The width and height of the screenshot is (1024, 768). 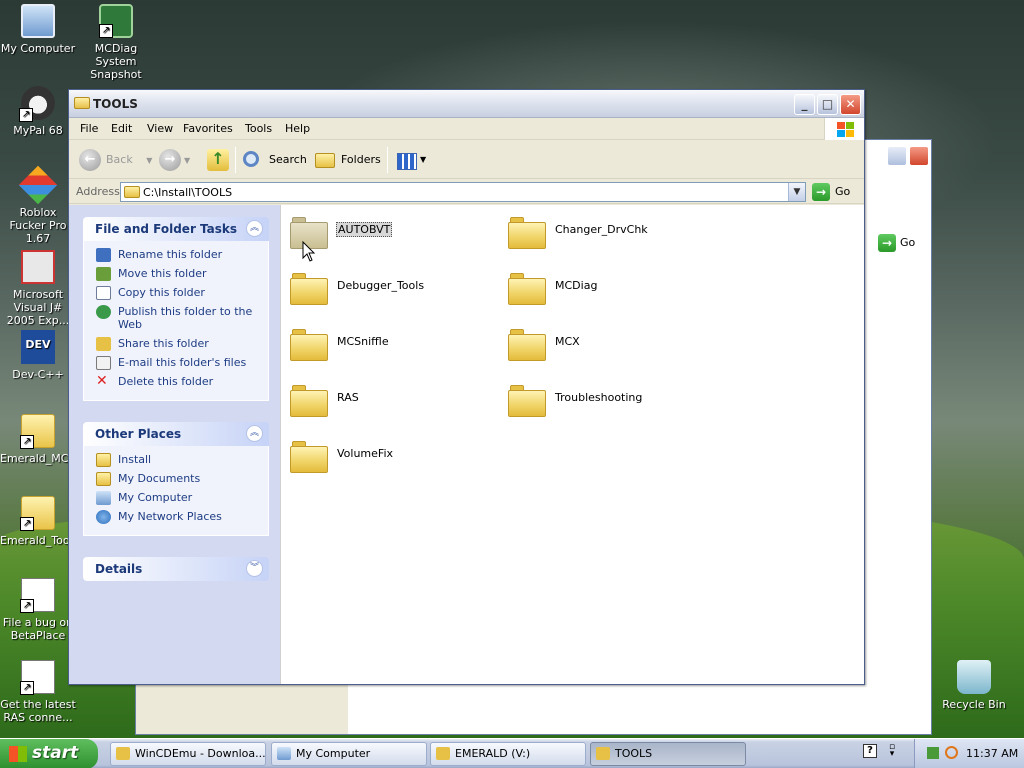 What do you see at coordinates (796, 192) in the screenshot?
I see `address-dropdown-button: ▼` at bounding box center [796, 192].